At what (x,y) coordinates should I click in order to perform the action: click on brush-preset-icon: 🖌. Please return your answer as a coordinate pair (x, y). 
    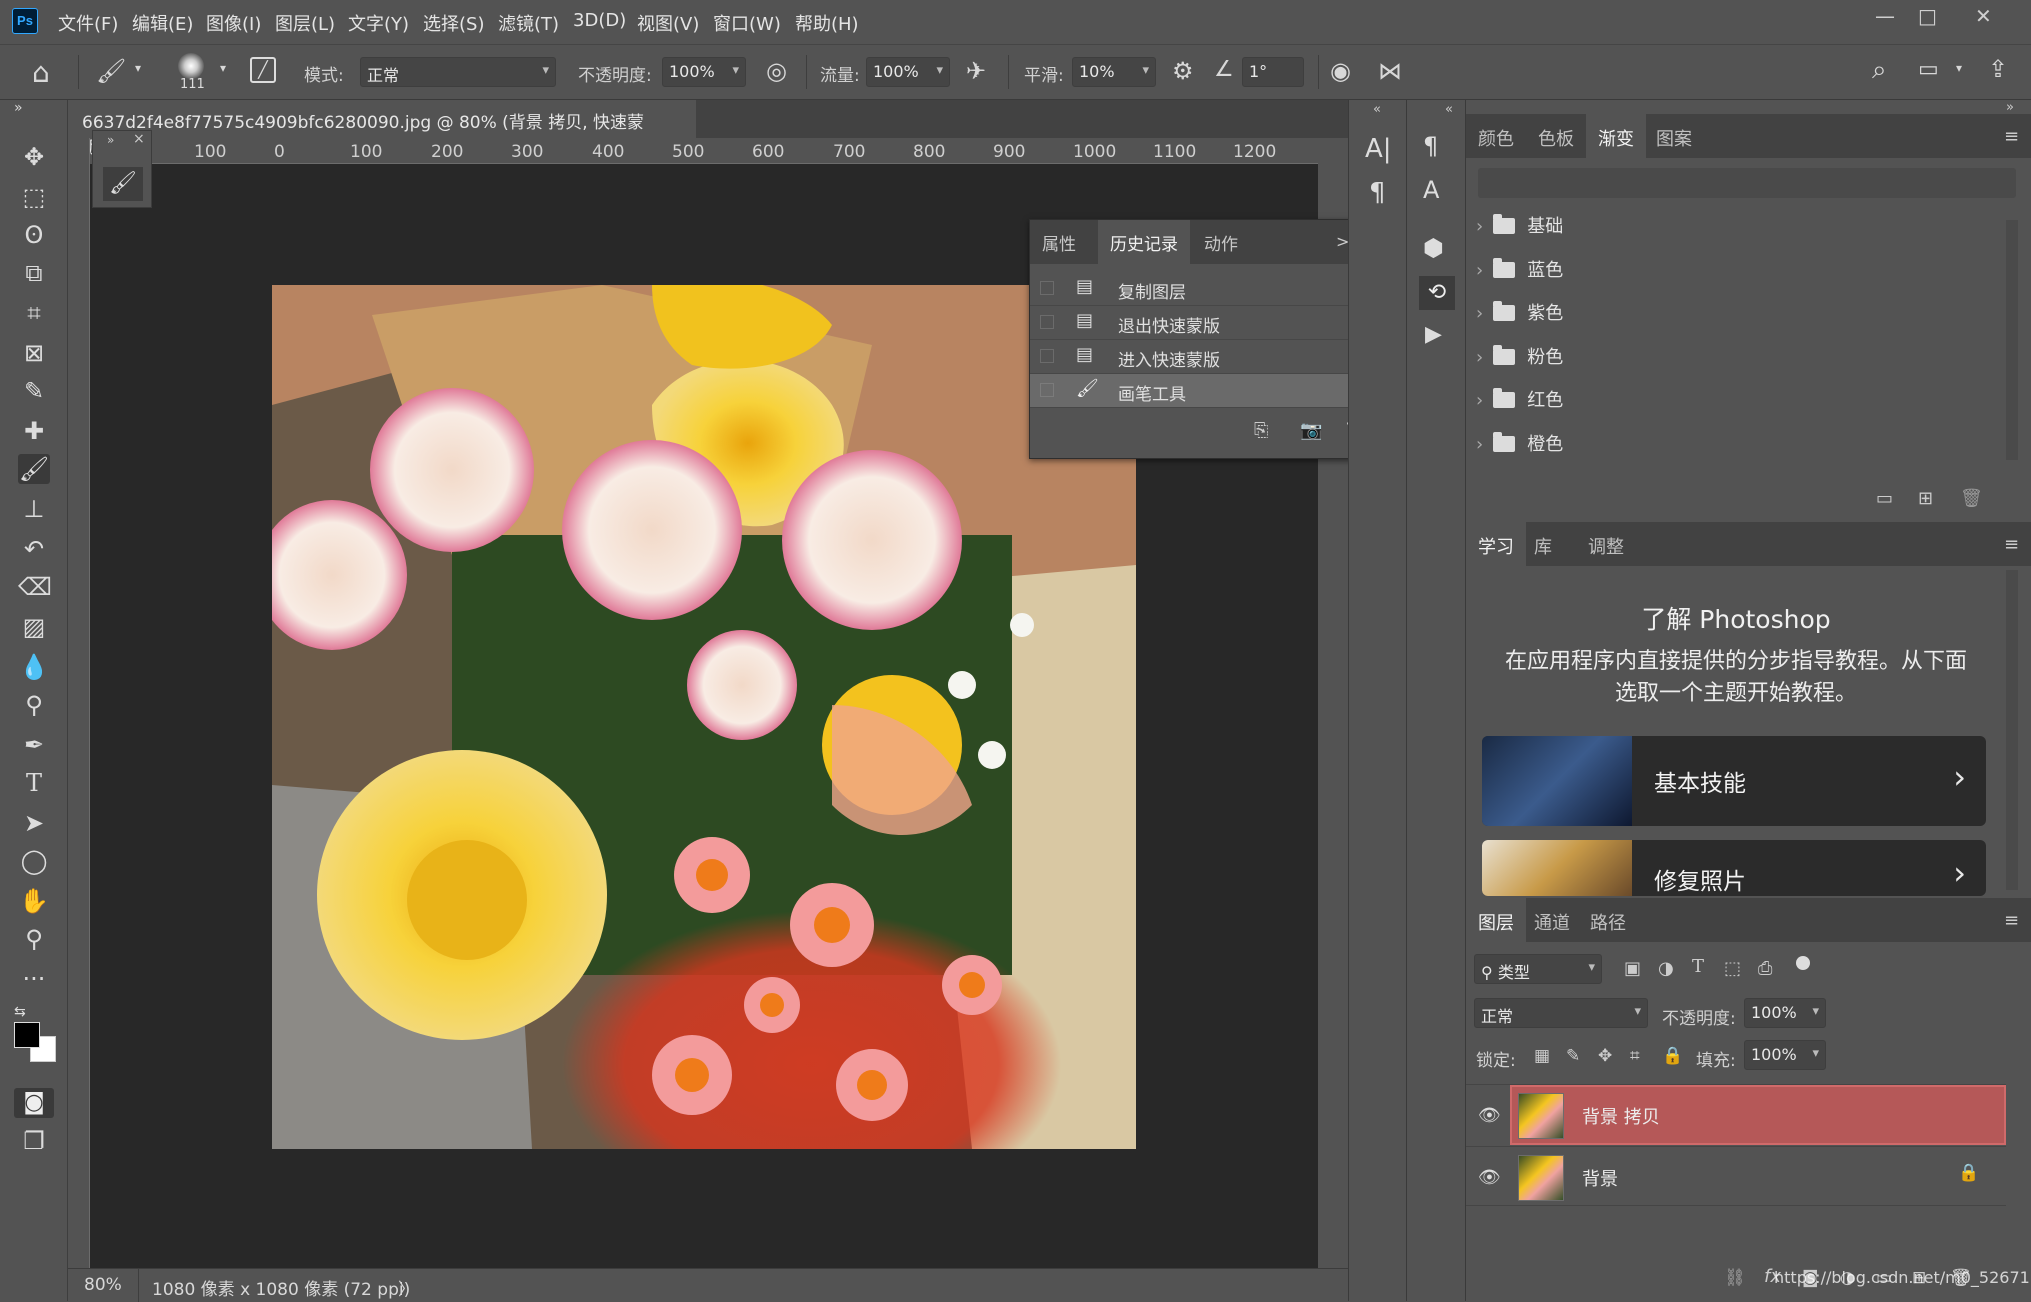
    Looking at the image, I should click on (111, 71).